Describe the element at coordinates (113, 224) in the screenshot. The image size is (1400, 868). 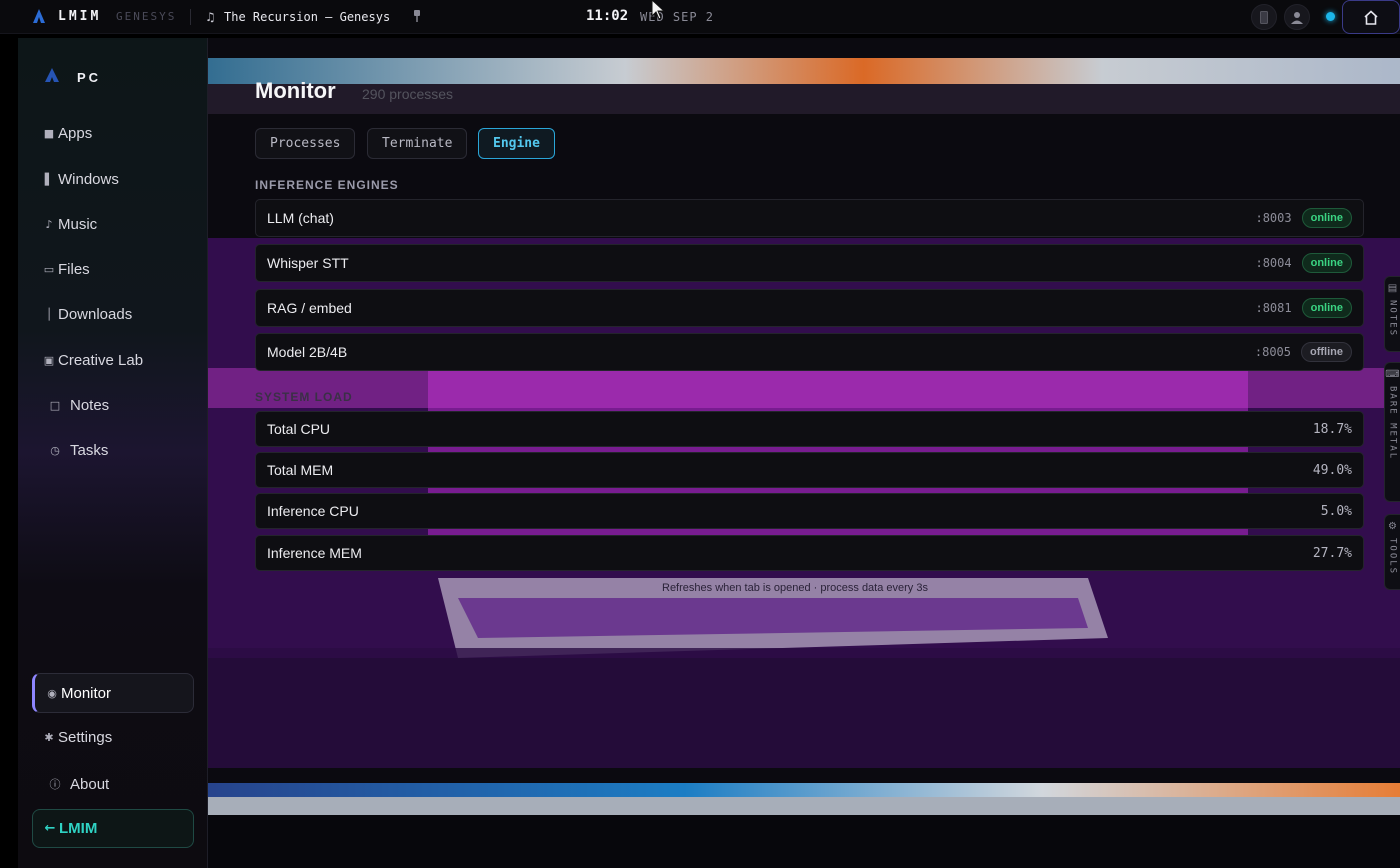
I see `sidebar-item-music: ♪ Music` at that location.